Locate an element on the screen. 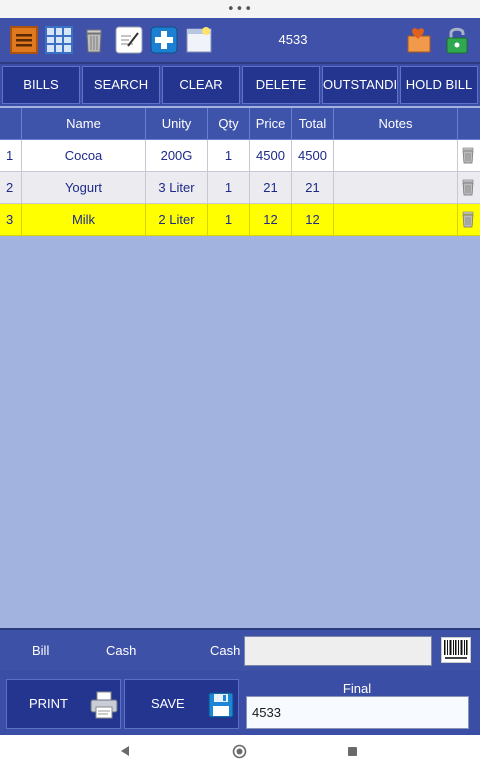 The width and height of the screenshot is (480, 768). back-icon is located at coordinates (125, 751).